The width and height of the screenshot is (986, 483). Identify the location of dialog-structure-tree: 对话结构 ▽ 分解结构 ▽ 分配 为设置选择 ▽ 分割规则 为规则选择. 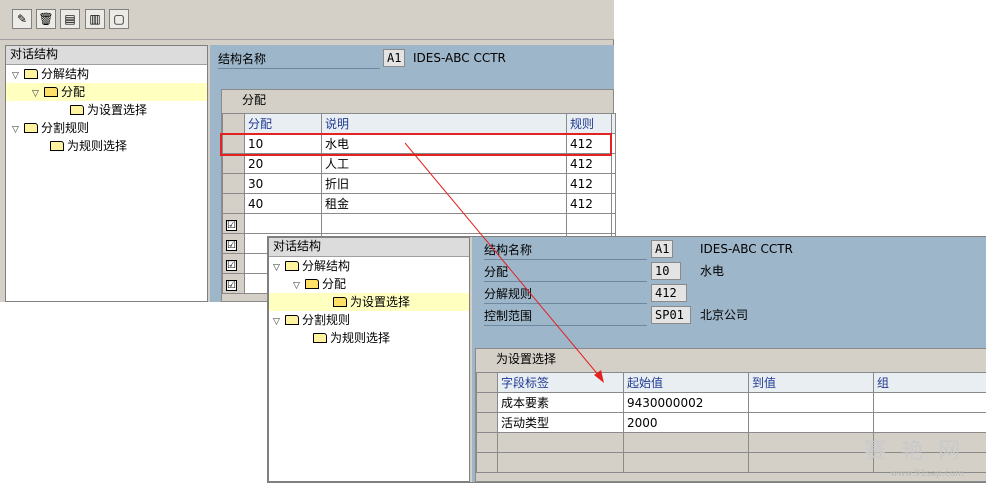
(106, 173).